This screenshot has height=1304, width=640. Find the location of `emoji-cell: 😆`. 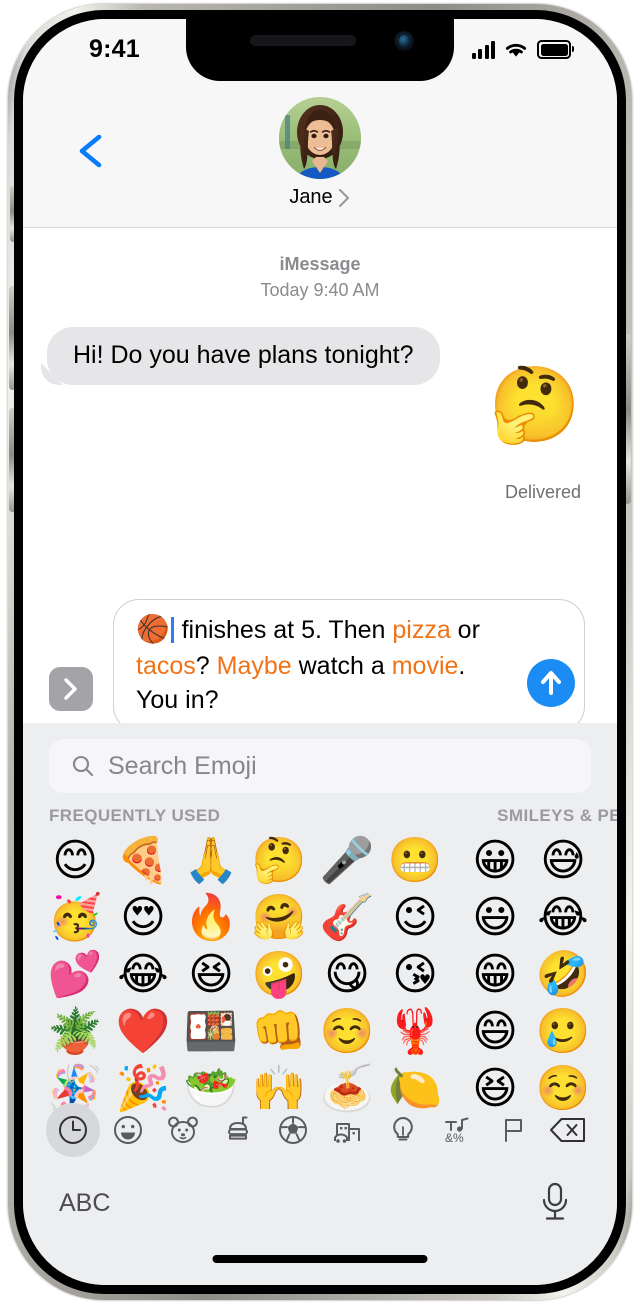

emoji-cell: 😆 is located at coordinates (211, 974).